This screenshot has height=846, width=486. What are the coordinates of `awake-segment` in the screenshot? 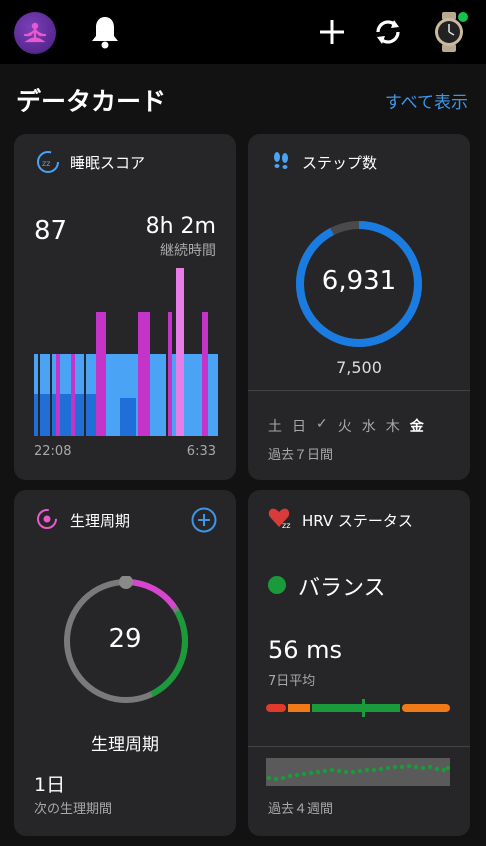 It's located at (180, 352).